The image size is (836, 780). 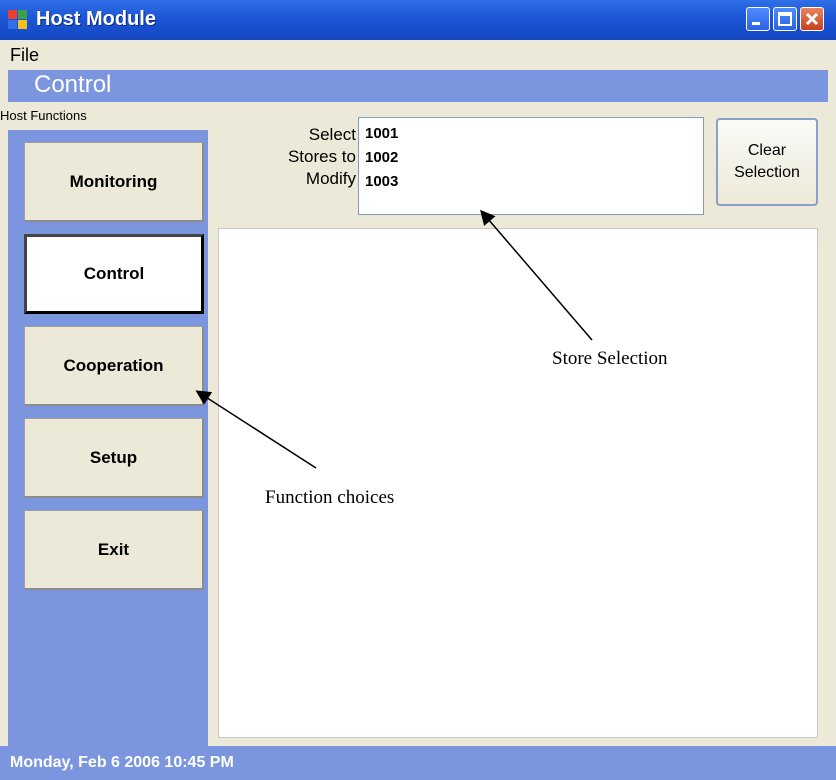 What do you see at coordinates (418, 763) in the screenshot?
I see `status-bar: Monday, Feb 6 2006 10:45 PM` at bounding box center [418, 763].